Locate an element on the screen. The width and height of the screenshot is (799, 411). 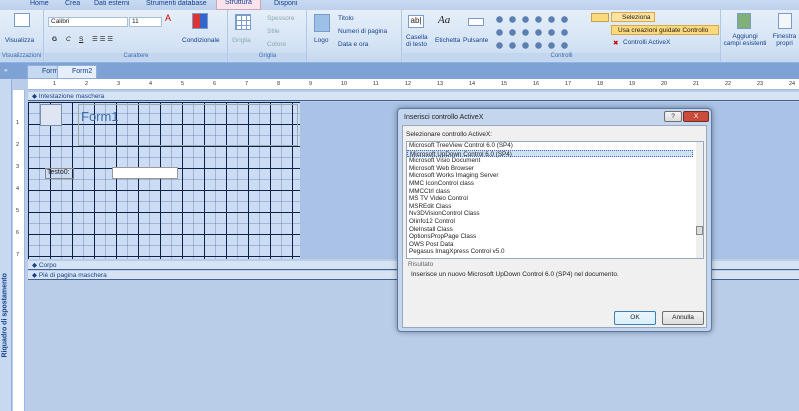
activex-list-item: Pegasus ImagXpress Control v5.0 is located at coordinates (555, 252).